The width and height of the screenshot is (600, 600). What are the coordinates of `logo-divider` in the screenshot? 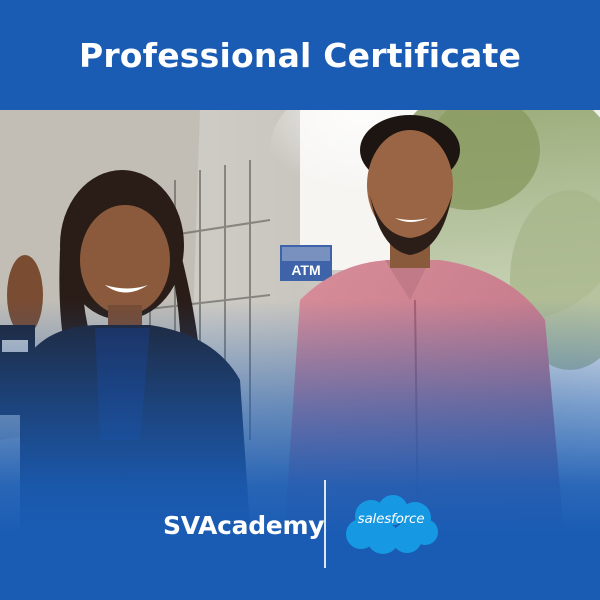 It's located at (325, 524).